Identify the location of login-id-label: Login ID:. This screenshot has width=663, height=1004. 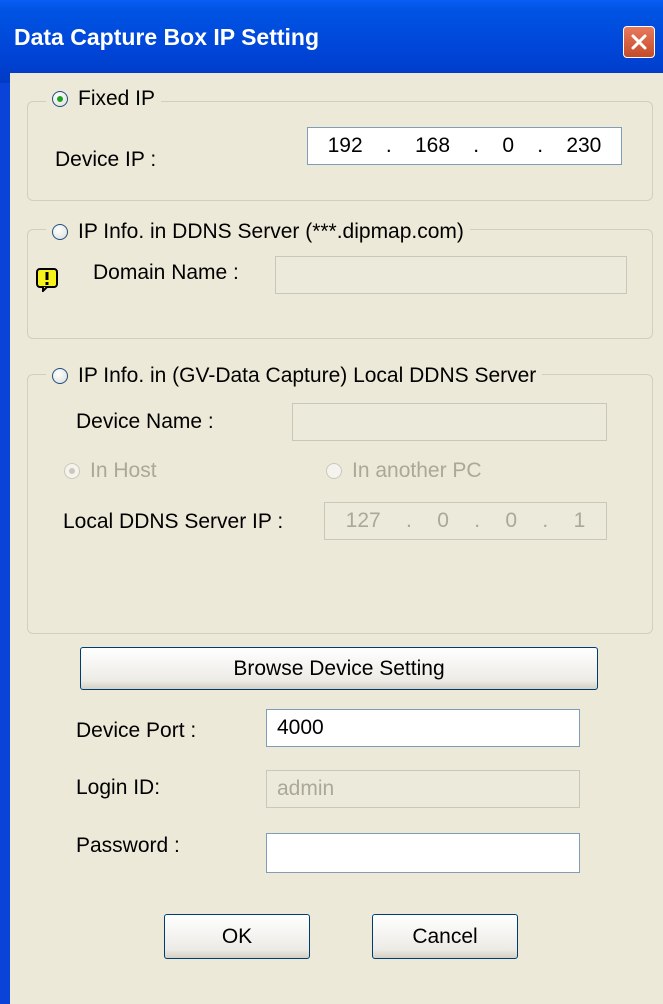
(118, 787).